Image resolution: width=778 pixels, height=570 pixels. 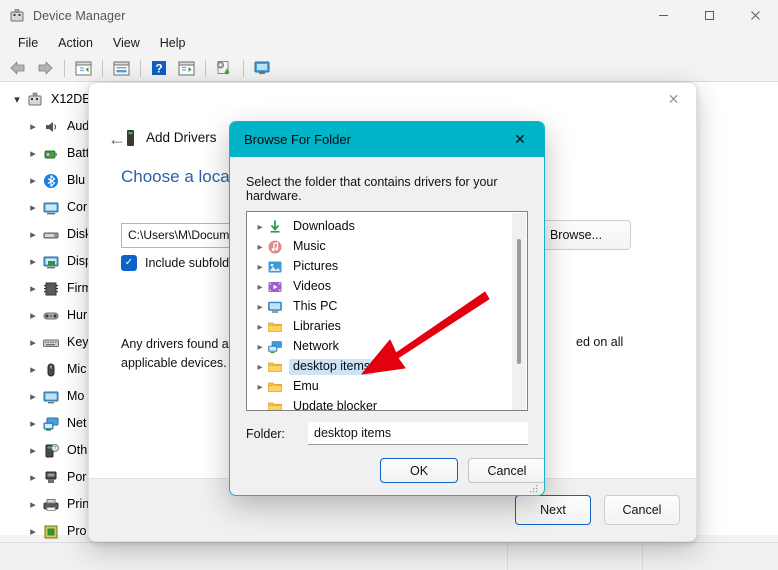 What do you see at coordinates (262, 68) in the screenshot?
I see `display-icon` at bounding box center [262, 68].